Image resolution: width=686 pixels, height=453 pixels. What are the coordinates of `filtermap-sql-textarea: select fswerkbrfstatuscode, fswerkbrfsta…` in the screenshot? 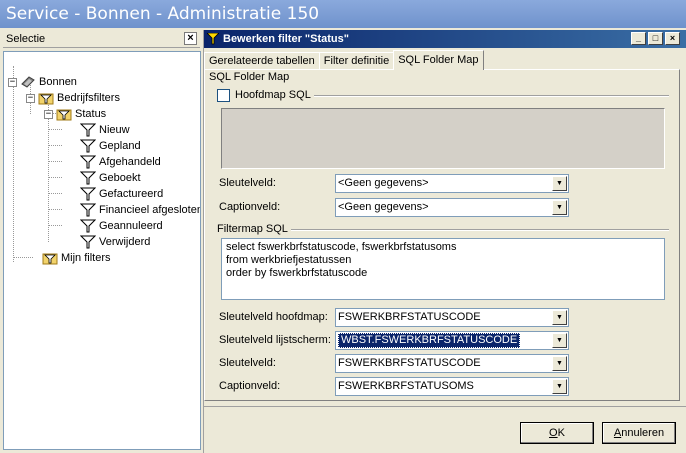 It's located at (443, 269).